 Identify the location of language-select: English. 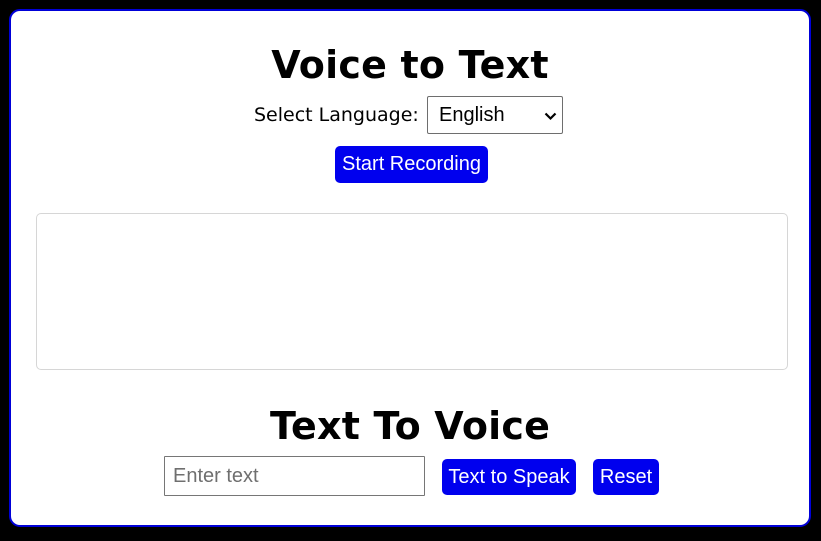
(495, 115).